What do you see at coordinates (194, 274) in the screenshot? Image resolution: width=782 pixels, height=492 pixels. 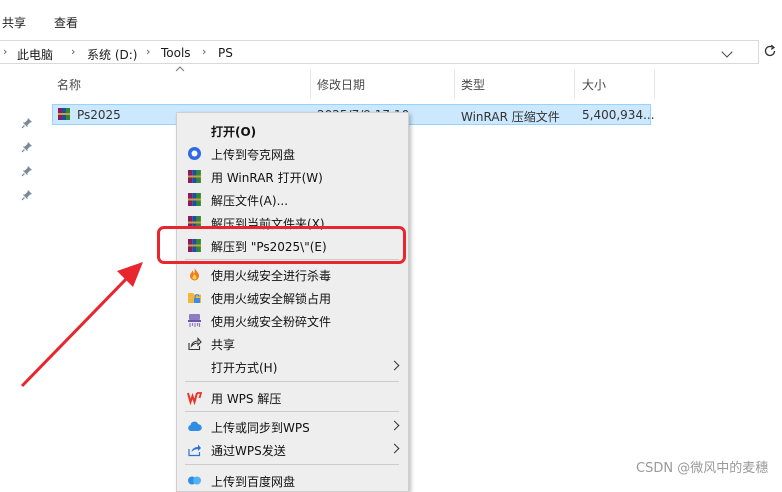 I see `huorong-icon` at bounding box center [194, 274].